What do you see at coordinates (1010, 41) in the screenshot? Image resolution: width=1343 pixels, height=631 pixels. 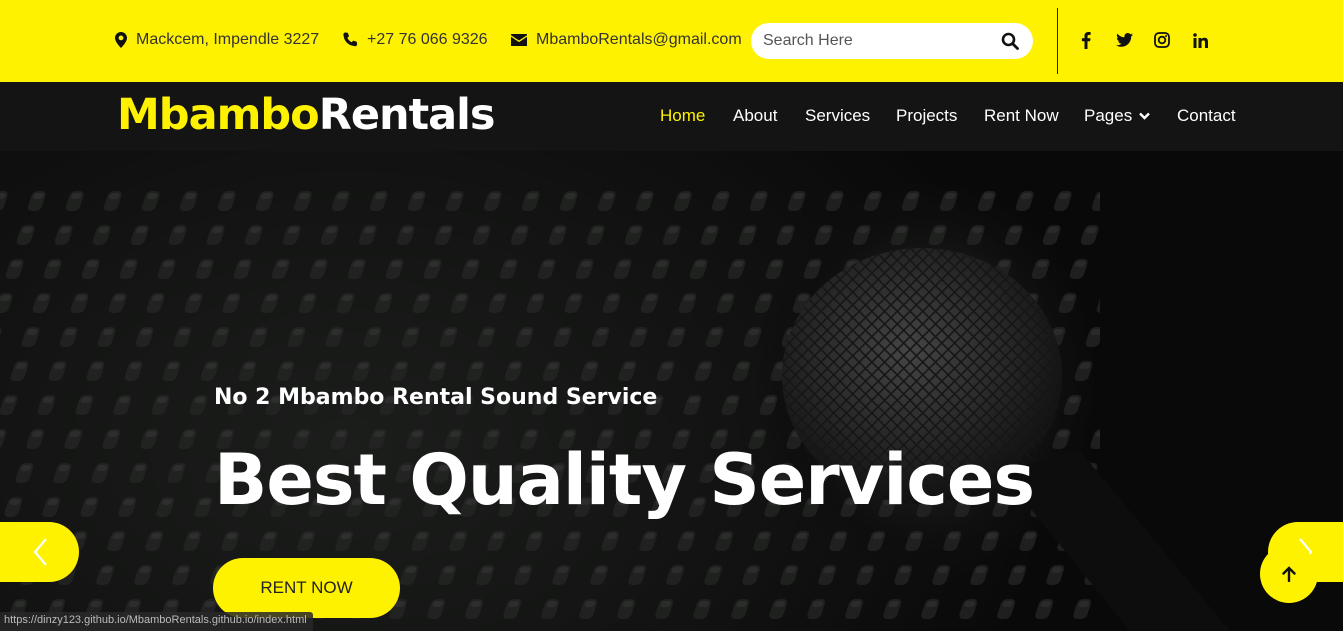 I see `search-icon` at bounding box center [1010, 41].